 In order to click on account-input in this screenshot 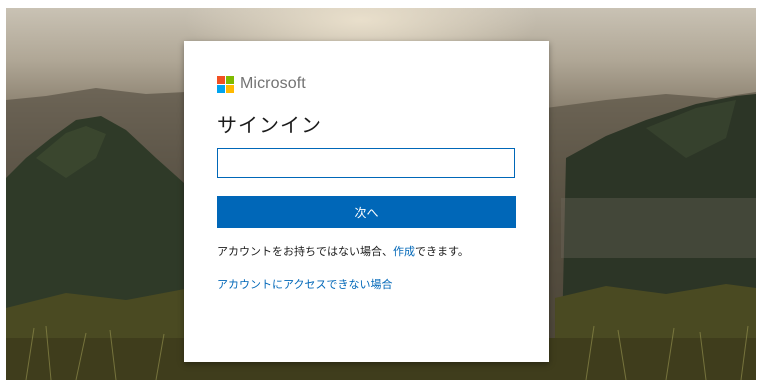, I will do `click(366, 163)`.